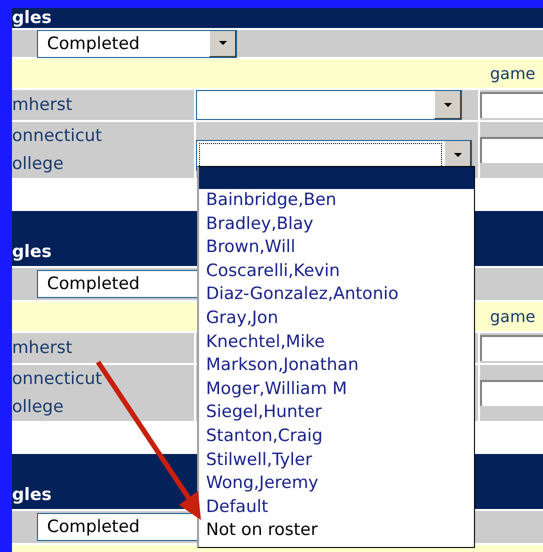  I want to click on dropdown-option: Markson,Jonathan, so click(336, 366).